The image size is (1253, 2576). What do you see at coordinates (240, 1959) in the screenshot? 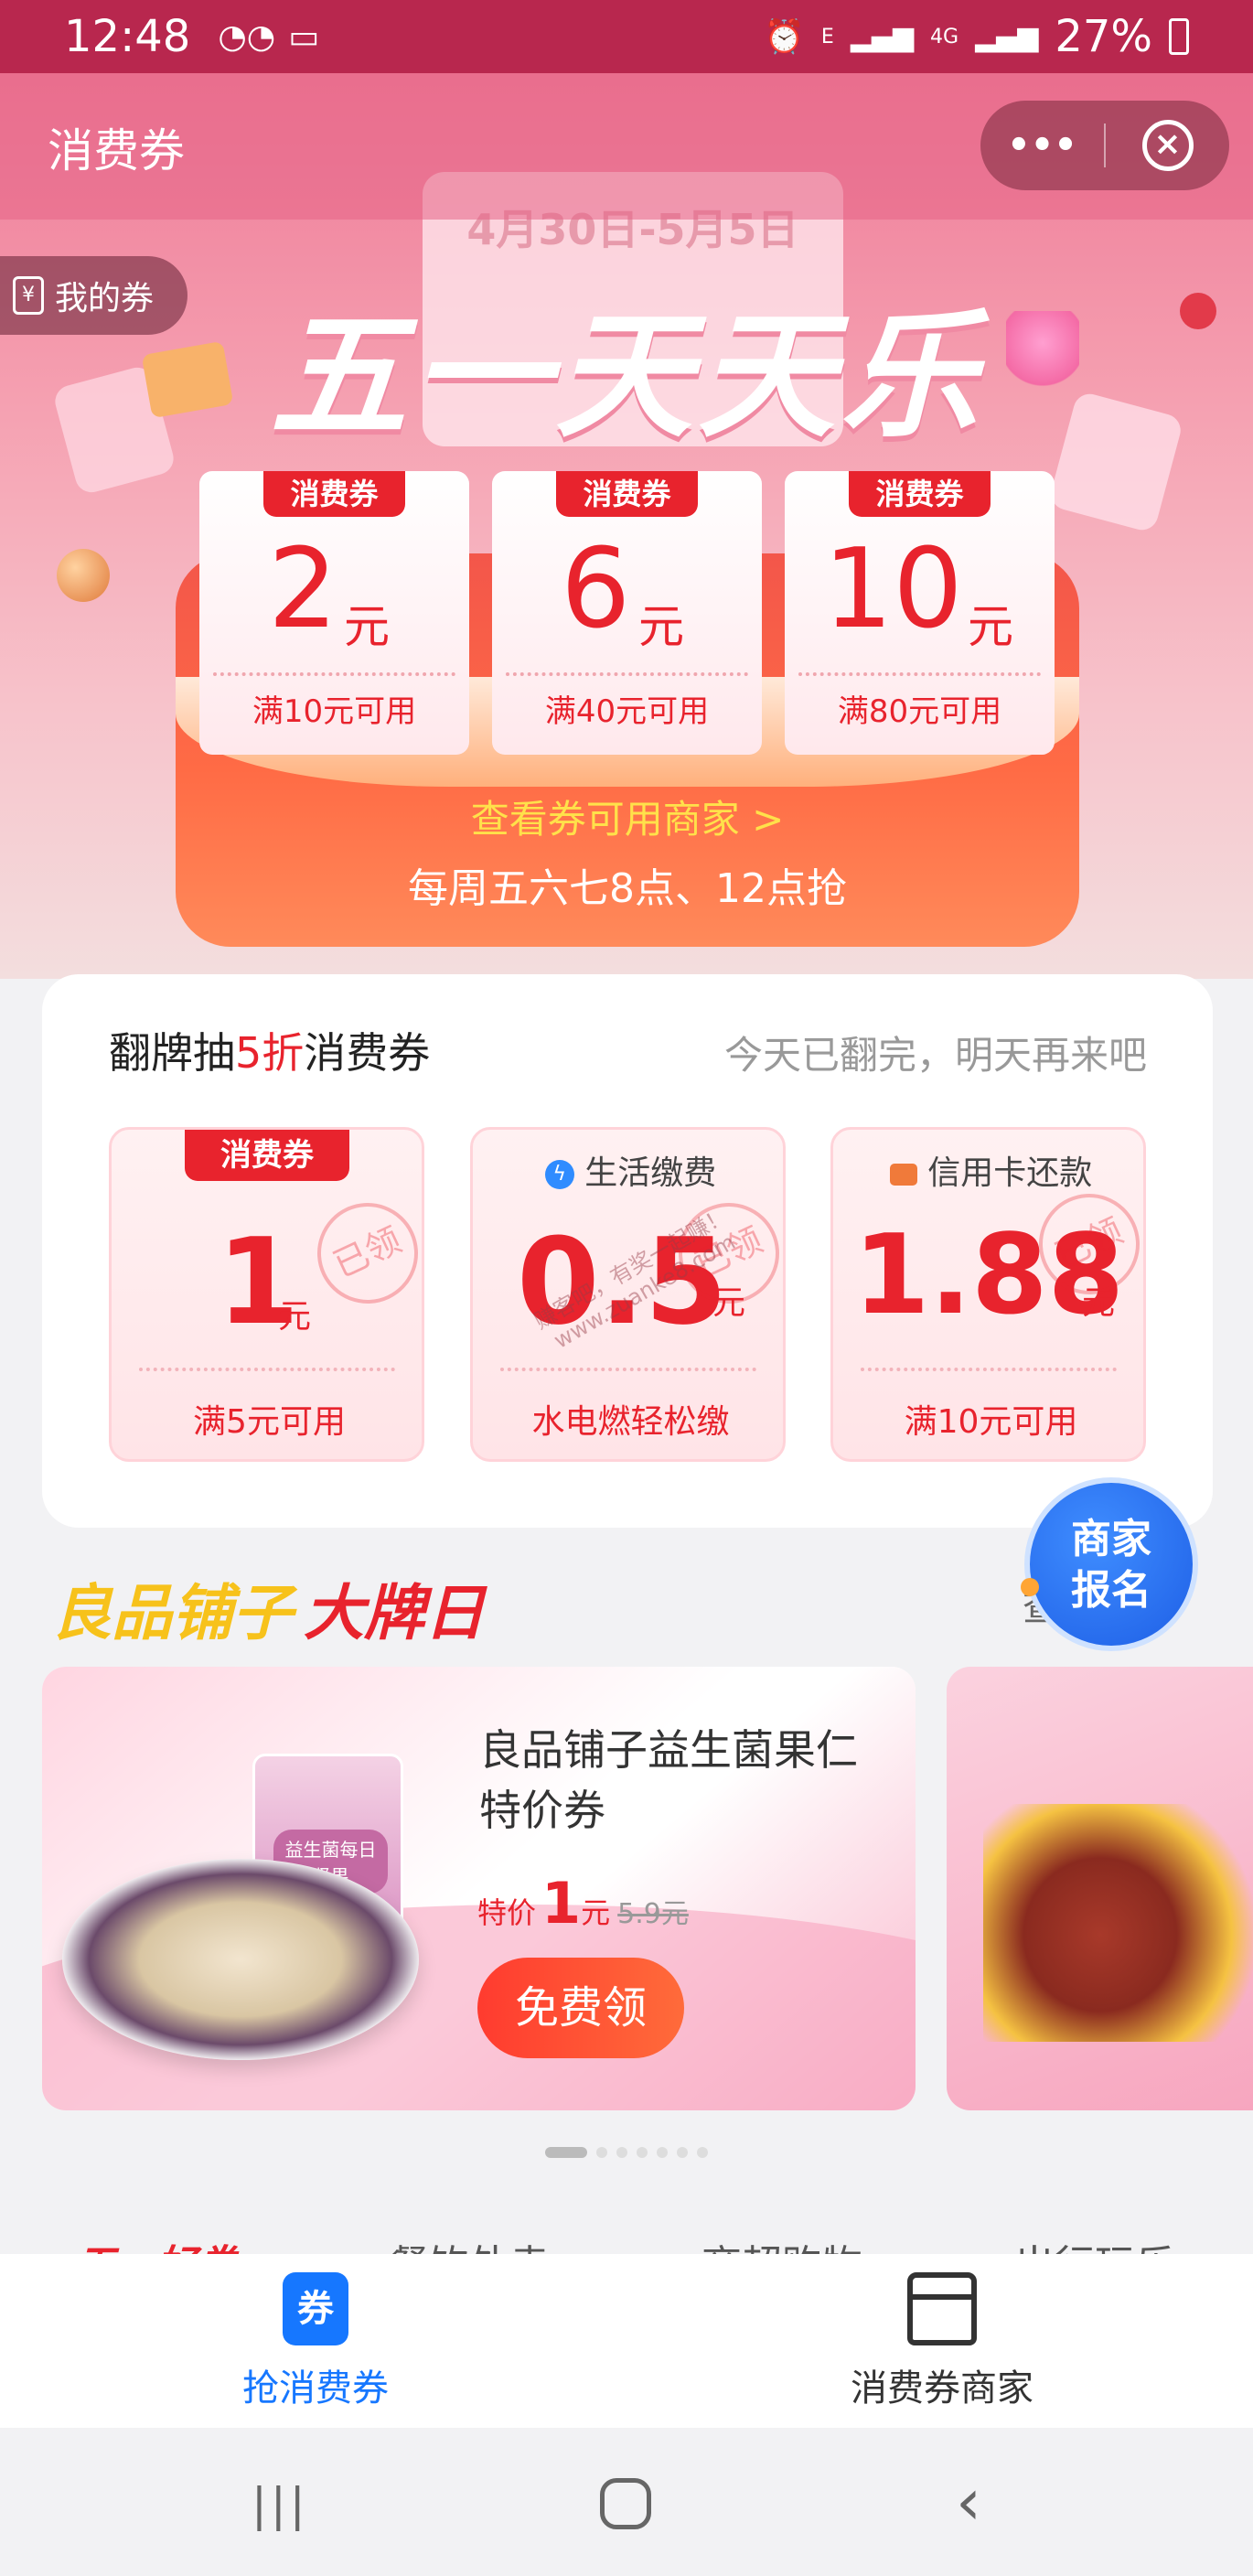
I see `product-nuts-image` at bounding box center [240, 1959].